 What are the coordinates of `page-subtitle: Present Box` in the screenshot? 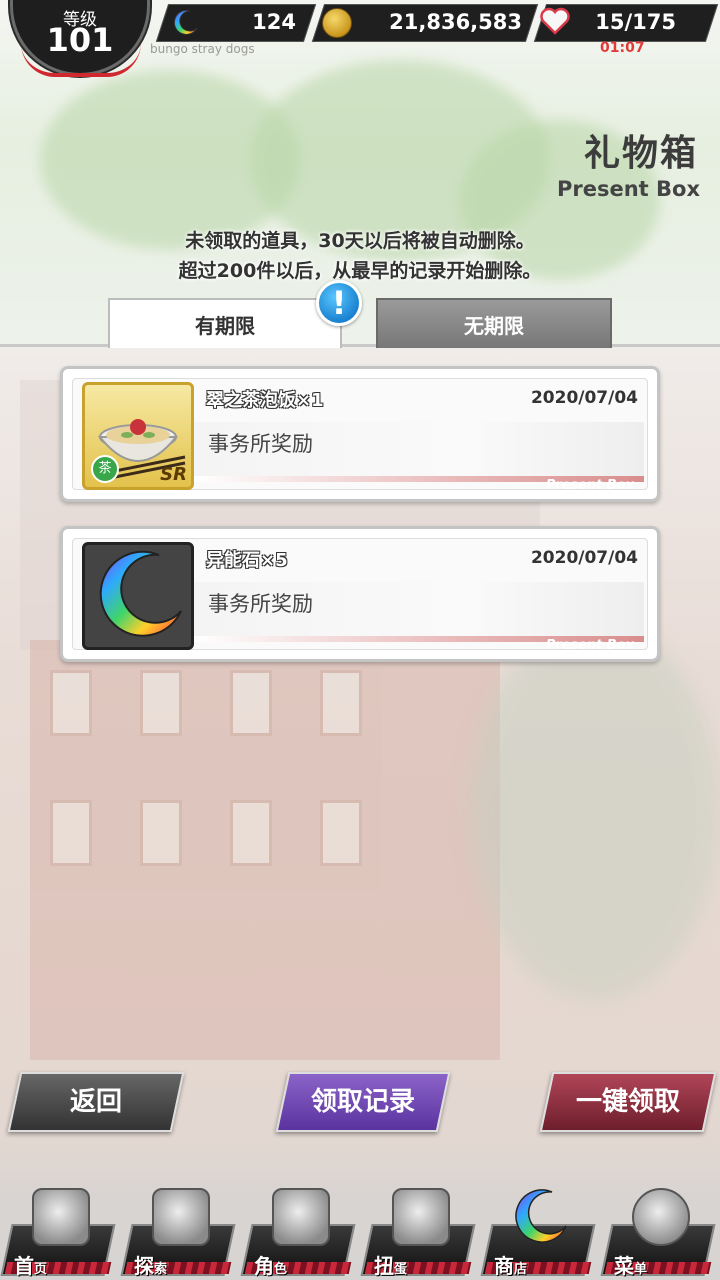 It's located at (628, 189).